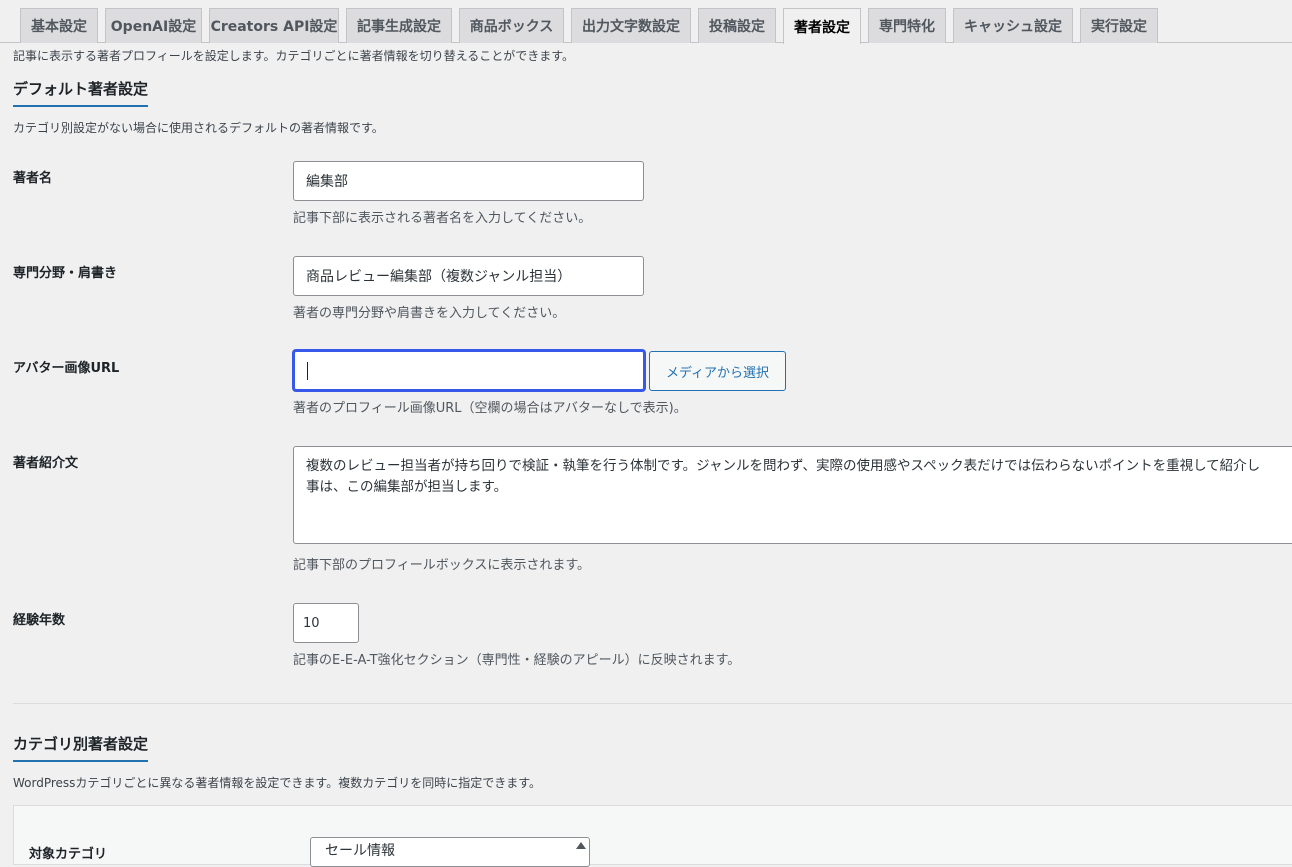 This screenshot has width=1292, height=867. What do you see at coordinates (517, 660) in the screenshot?
I see `experience-years-help: 記事のE-E-A-T強化セクション（専門性・経験のアピール）に反映されます。` at bounding box center [517, 660].